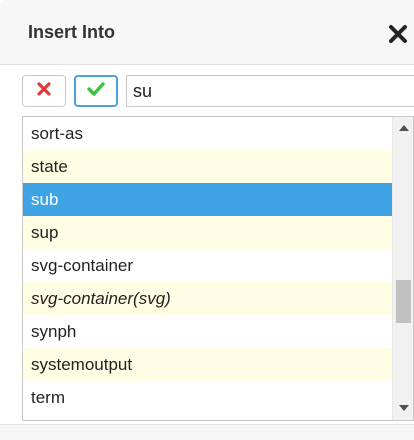 The width and height of the screenshot is (414, 440). I want to click on list-item-selected: sub, so click(207, 199).